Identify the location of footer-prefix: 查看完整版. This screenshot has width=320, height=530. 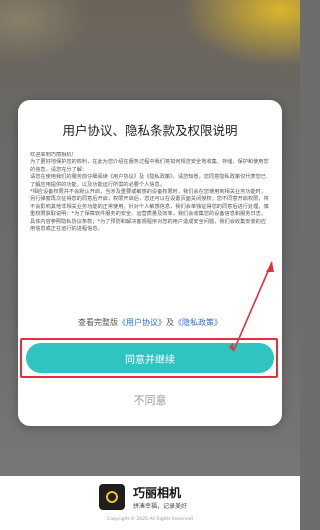
(98, 322).